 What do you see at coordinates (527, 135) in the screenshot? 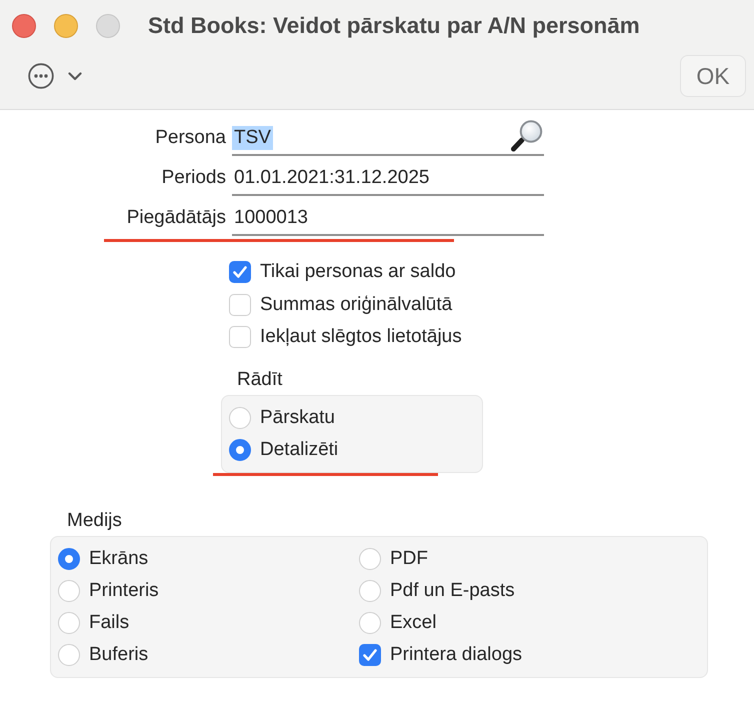
I see `search-icon` at bounding box center [527, 135].